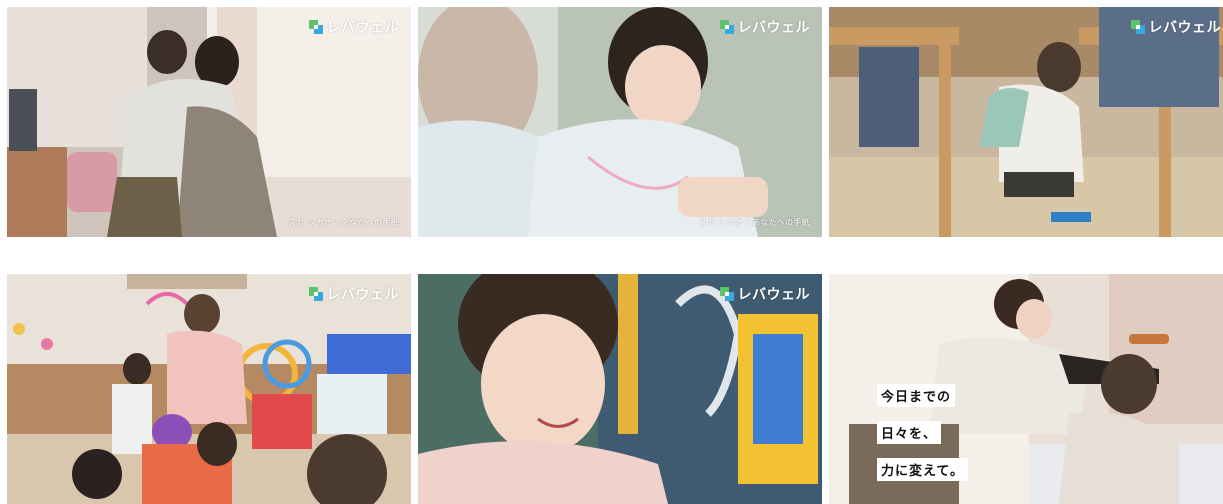  Describe the element at coordinates (1026, 389) in the screenshot. I see `video-frame-caption: 今日までの 日々を、 力に変えて。` at that location.